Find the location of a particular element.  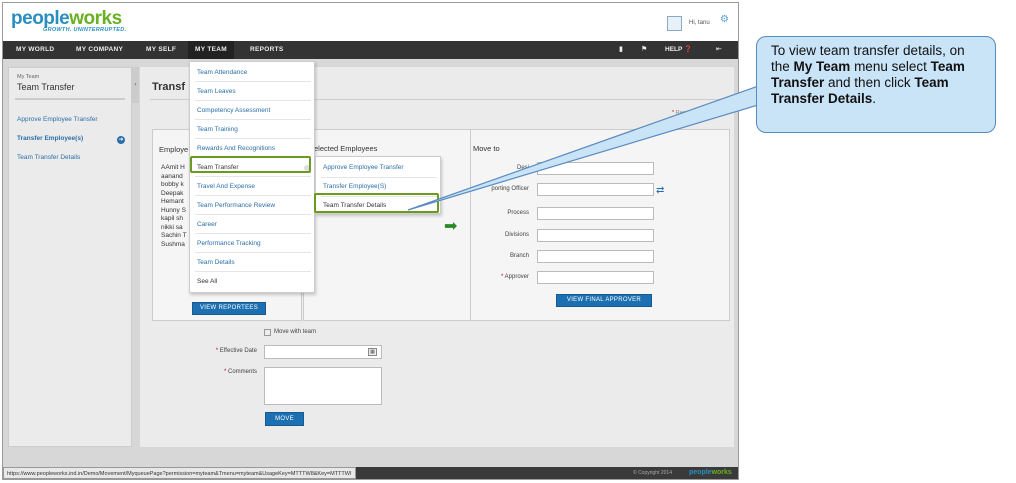

team-transfer-highlight is located at coordinates (250, 164).